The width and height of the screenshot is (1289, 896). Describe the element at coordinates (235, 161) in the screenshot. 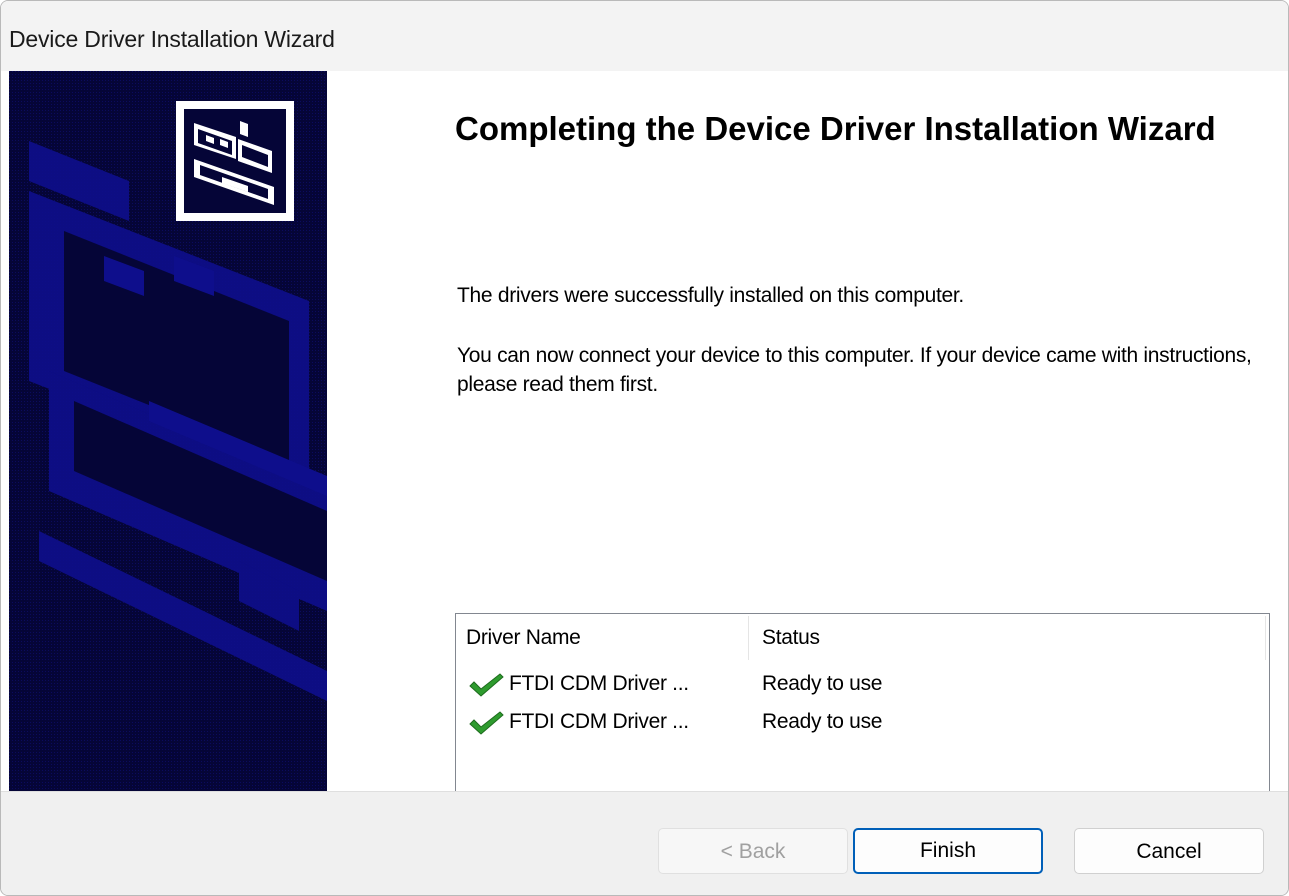

I see `device-driver-icon` at that location.